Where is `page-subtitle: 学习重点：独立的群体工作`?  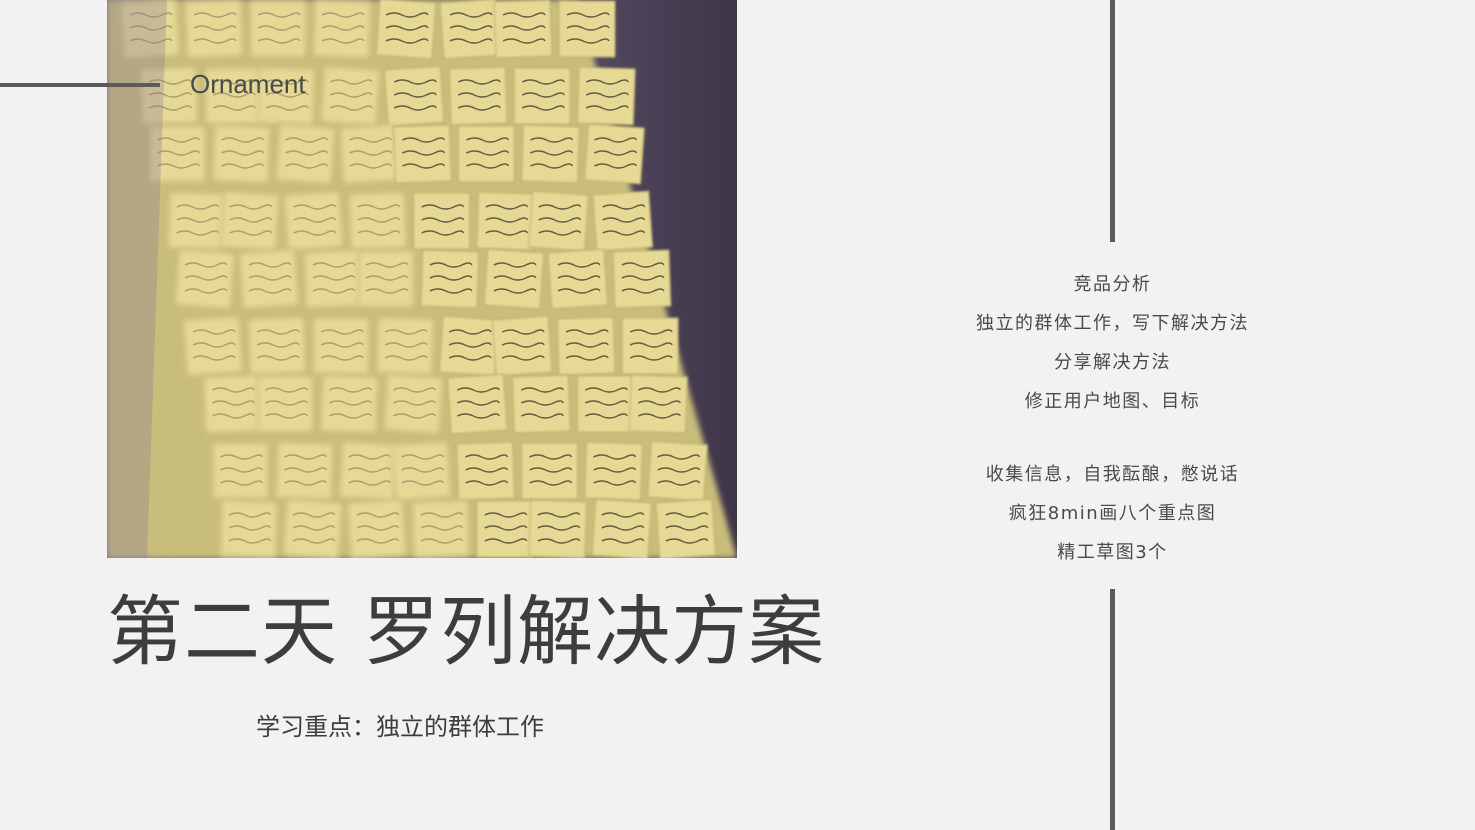
page-subtitle: 学习重点：独立的群体工作 is located at coordinates (400, 727).